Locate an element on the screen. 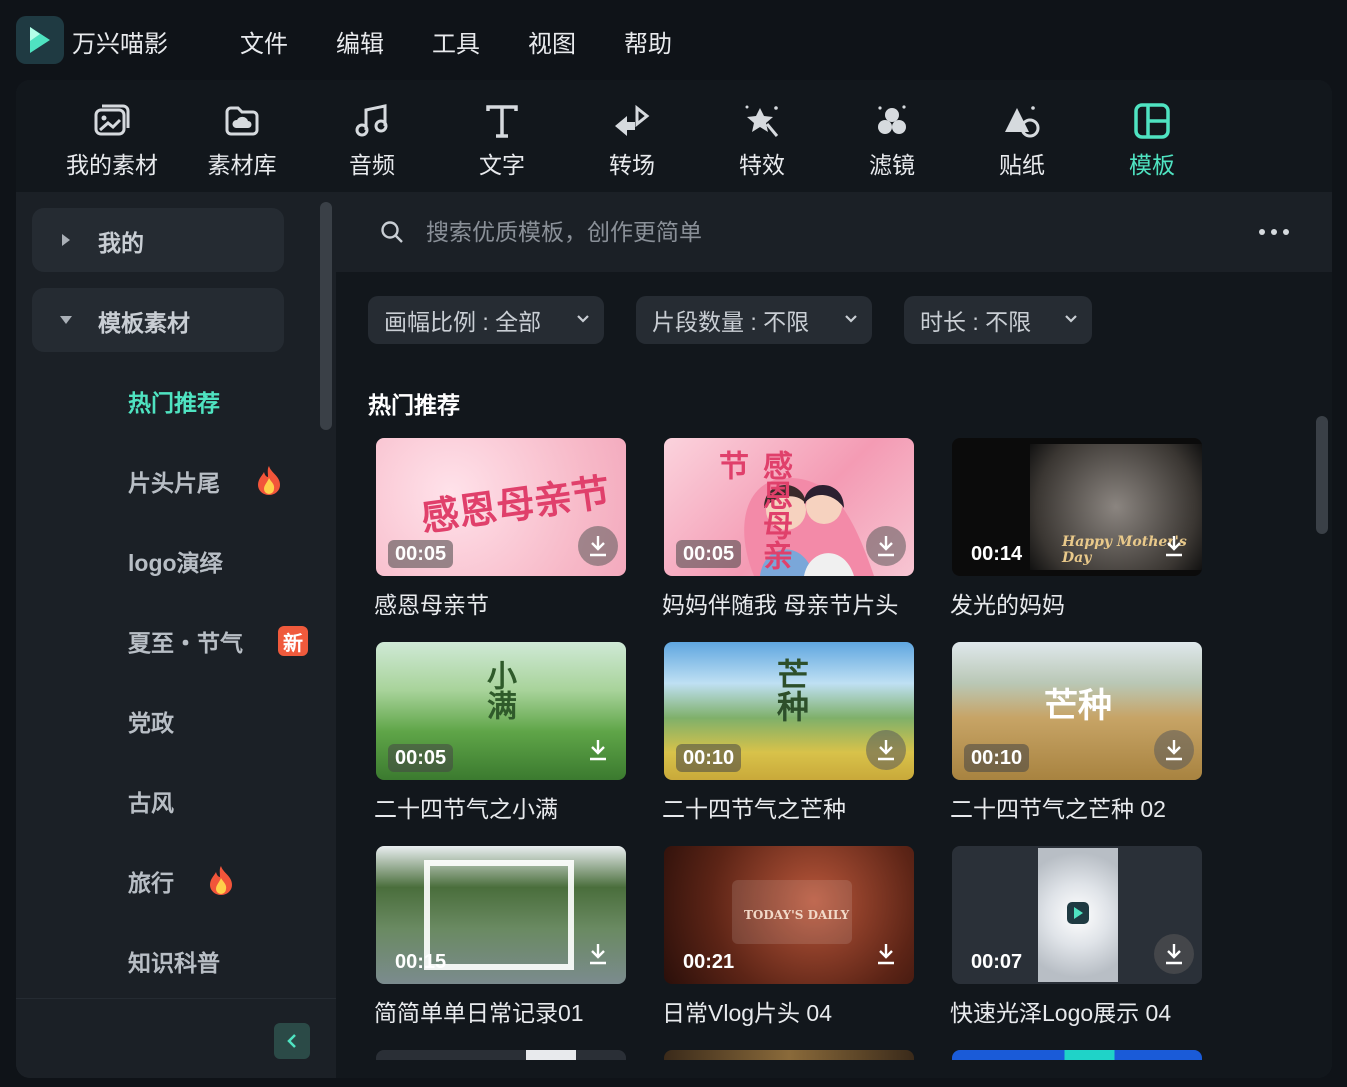  menu-file: 文件 is located at coordinates (264, 41).